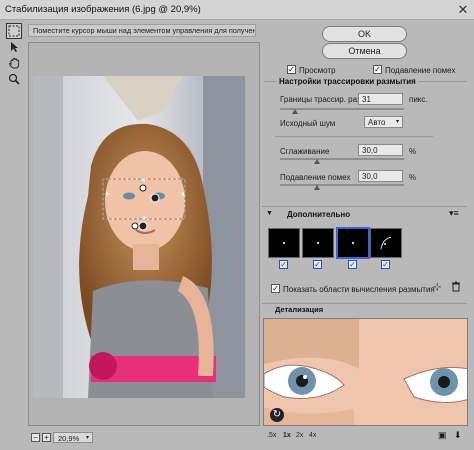 This screenshot has height=450, width=474. What do you see at coordinates (413, 177) in the screenshot?
I see `suppress-noise-unit: %` at bounding box center [413, 177].